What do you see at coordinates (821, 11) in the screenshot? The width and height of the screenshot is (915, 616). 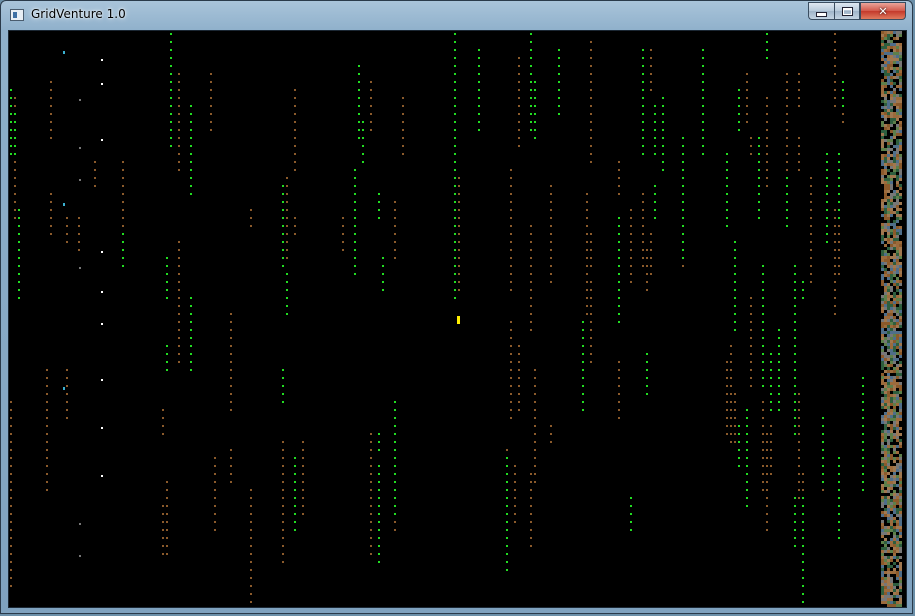 I see `minimize-button` at bounding box center [821, 11].